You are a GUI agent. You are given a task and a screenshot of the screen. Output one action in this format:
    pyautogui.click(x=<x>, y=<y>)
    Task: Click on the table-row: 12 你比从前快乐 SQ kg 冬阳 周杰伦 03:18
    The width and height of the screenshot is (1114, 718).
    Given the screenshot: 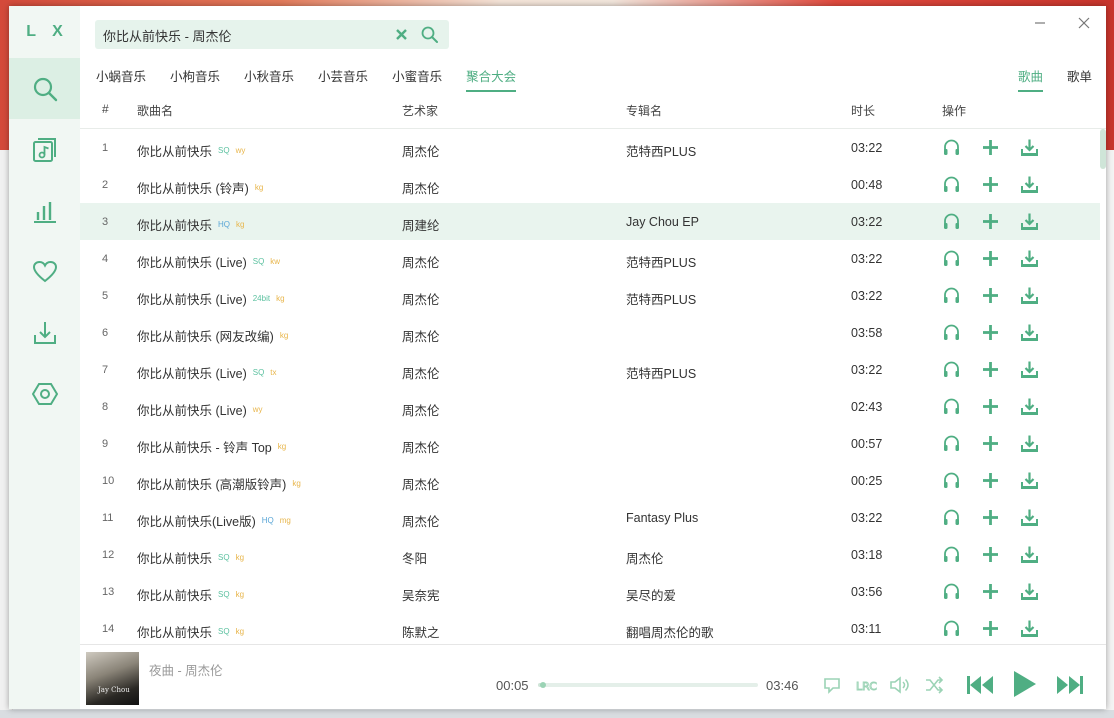 What is the action you would take?
    pyautogui.click(x=590, y=554)
    